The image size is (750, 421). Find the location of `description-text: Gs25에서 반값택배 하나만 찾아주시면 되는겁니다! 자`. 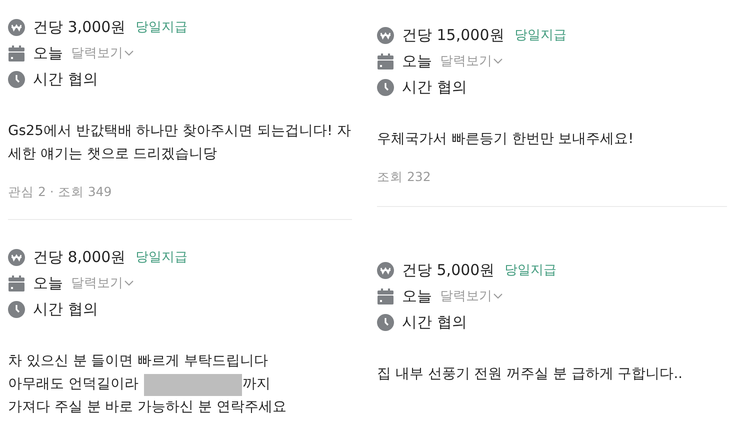

description-text: Gs25에서 반값택배 하나만 찾아주시면 되는겁니다! 자 is located at coordinates (179, 131).